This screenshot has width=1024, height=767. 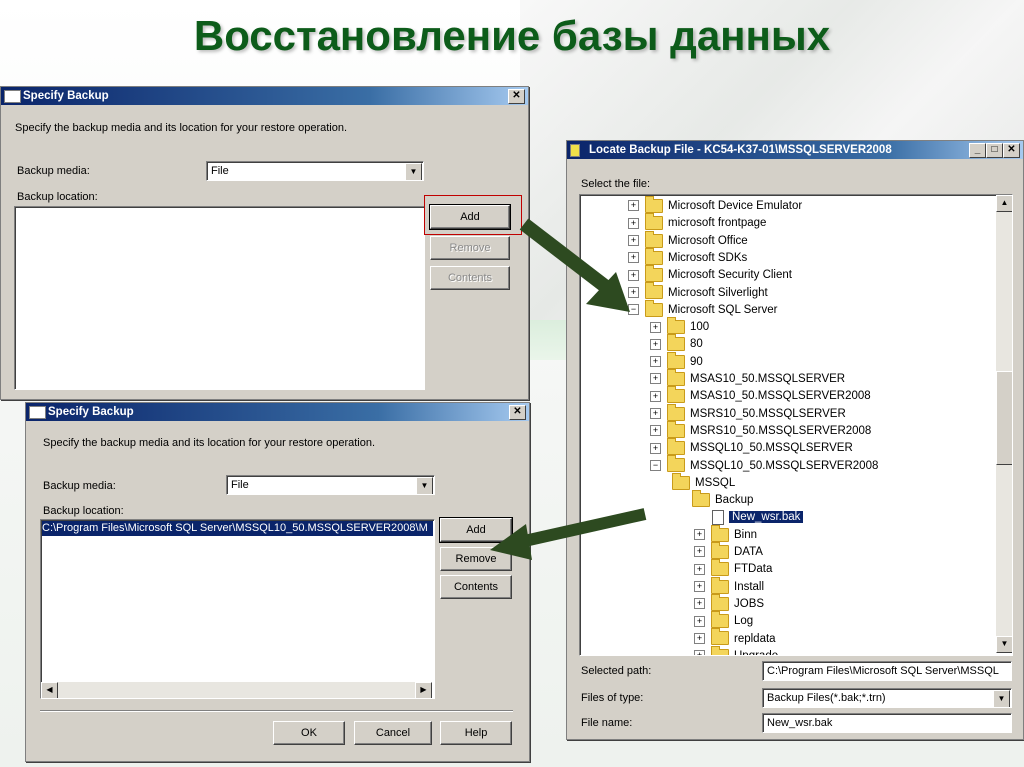 I want to click on dialog2-media-label: Backup media:, so click(x=79, y=486).